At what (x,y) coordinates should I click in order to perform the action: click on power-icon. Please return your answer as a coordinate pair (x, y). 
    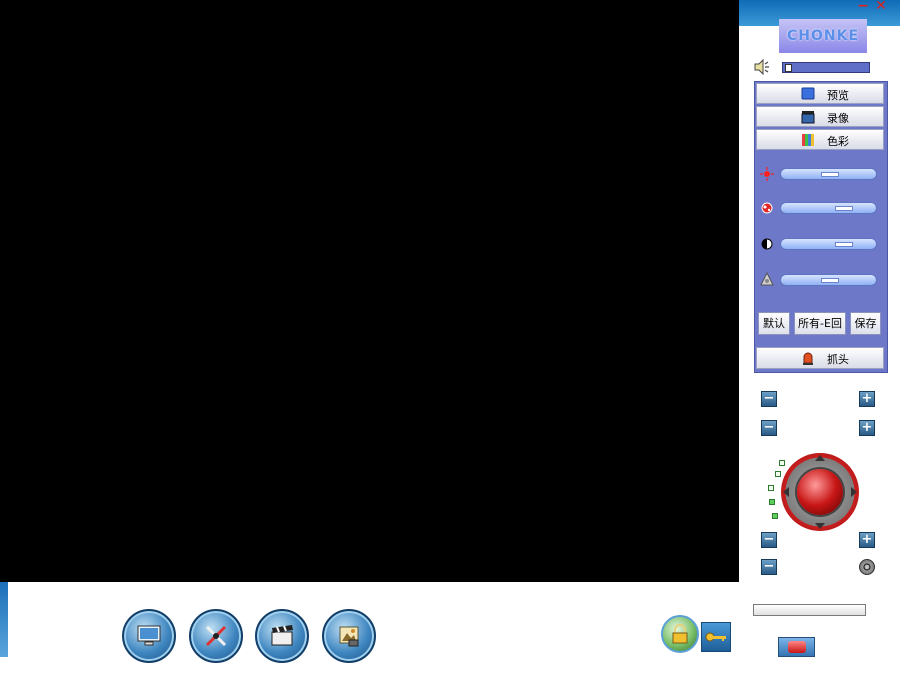
    Looking at the image, I should click on (797, 647).